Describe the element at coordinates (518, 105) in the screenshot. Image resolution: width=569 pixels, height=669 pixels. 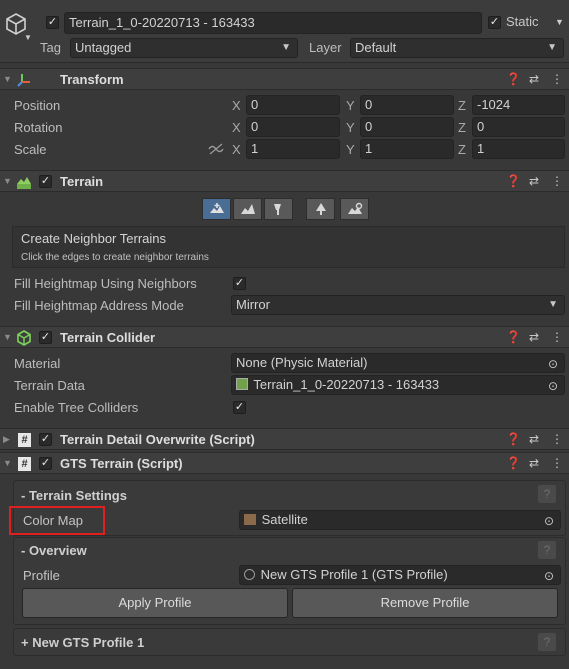
I see `position-z-field: -1024` at that location.